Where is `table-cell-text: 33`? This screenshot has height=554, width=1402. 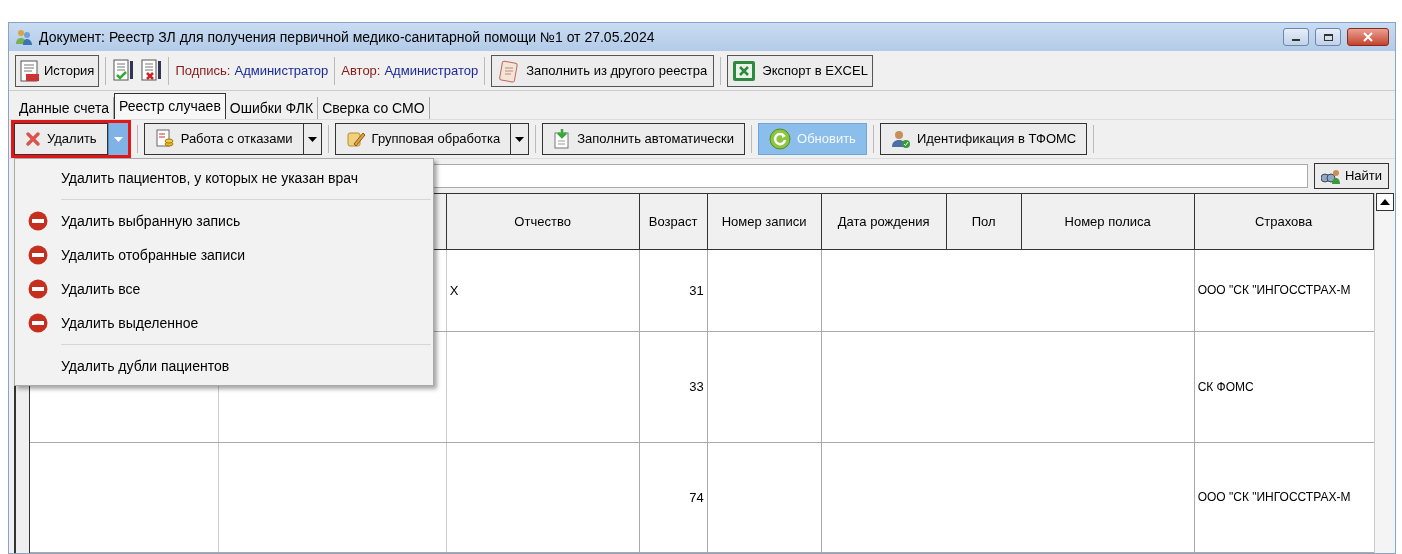
table-cell-text: 33 is located at coordinates (696, 387).